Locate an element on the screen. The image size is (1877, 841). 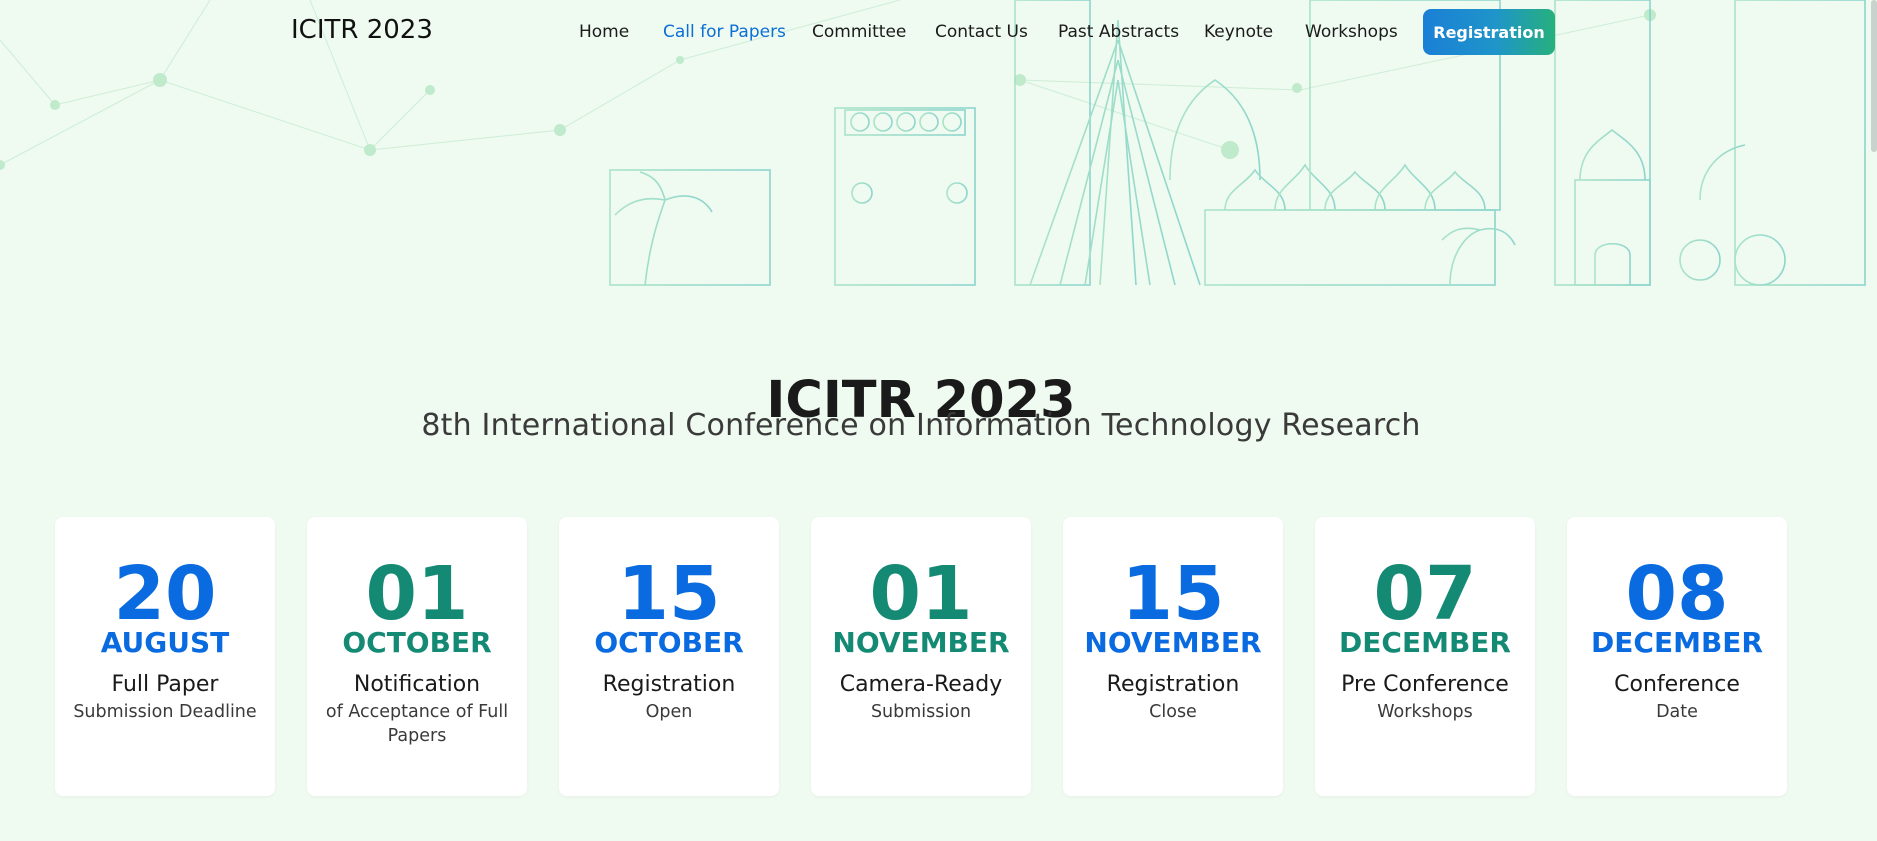
nav-link-call-for-papers: Call for Papers is located at coordinates (724, 32).